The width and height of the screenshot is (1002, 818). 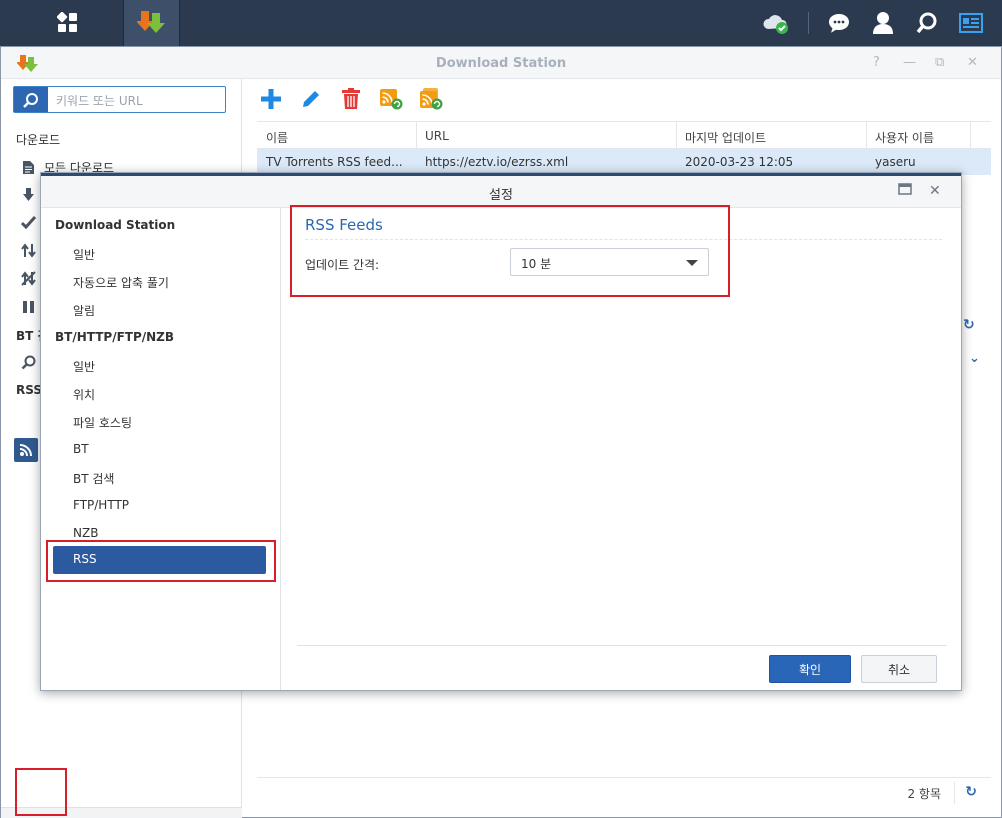 What do you see at coordinates (102, 422) in the screenshot?
I see `nav-item-file-hosting: 파일 호스팅` at bounding box center [102, 422].